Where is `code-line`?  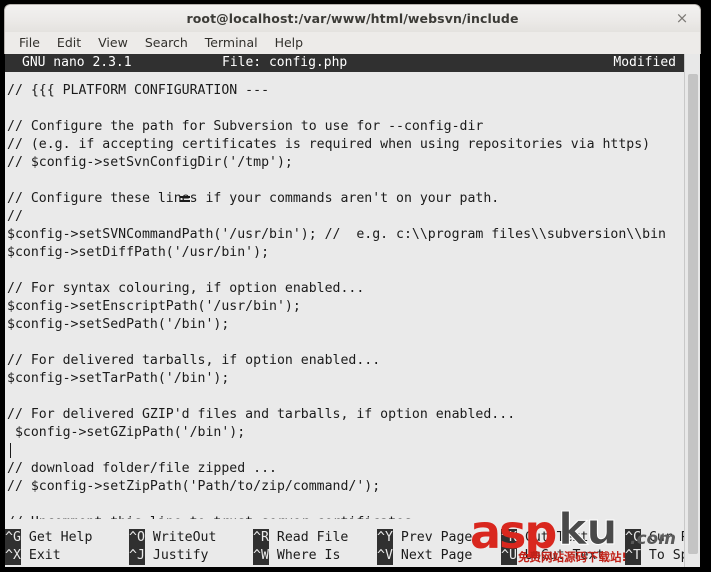
code-line is located at coordinates (345, 451).